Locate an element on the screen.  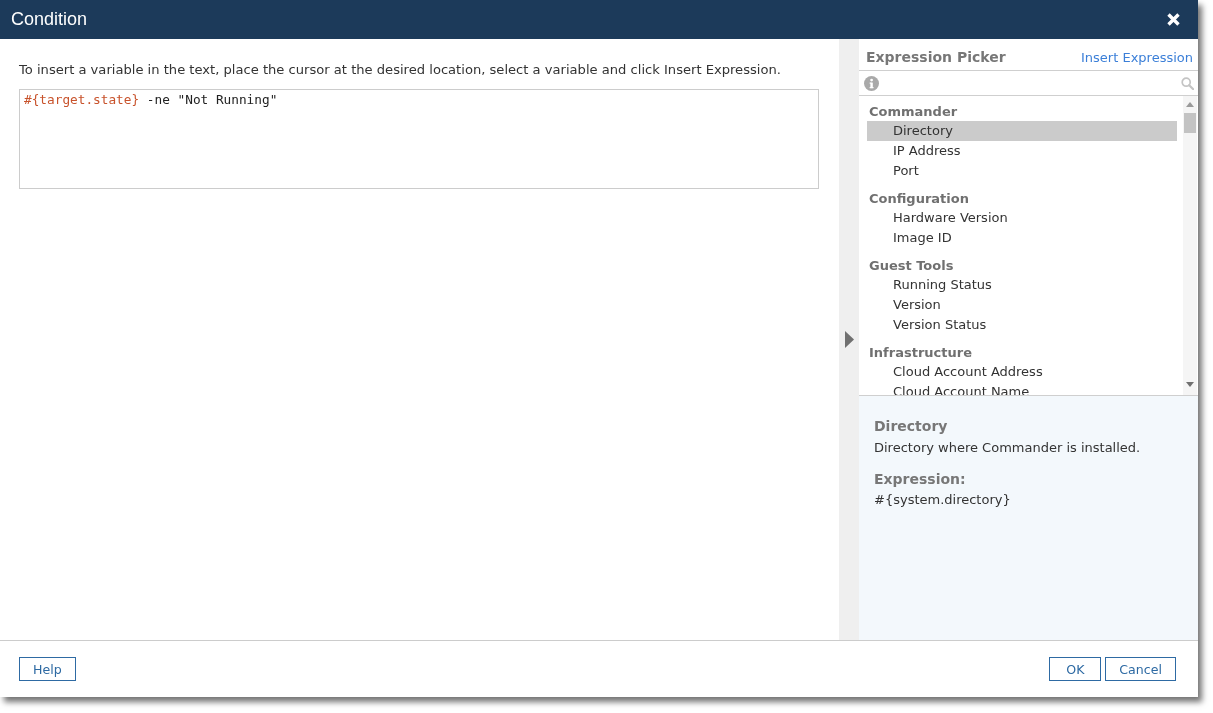
expression-item: Version Status is located at coordinates (1022, 325).